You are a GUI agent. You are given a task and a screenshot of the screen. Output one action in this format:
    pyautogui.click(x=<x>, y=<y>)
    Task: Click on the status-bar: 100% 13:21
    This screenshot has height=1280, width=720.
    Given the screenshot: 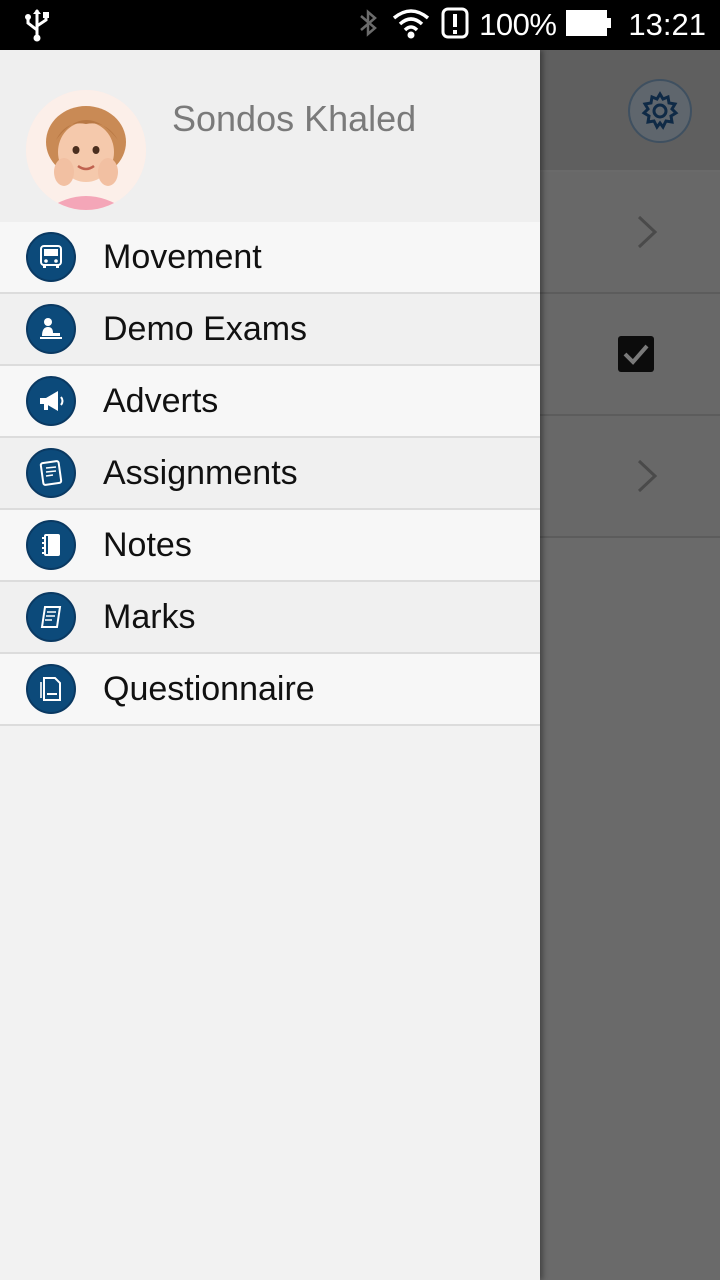 What is the action you would take?
    pyautogui.click(x=360, y=25)
    